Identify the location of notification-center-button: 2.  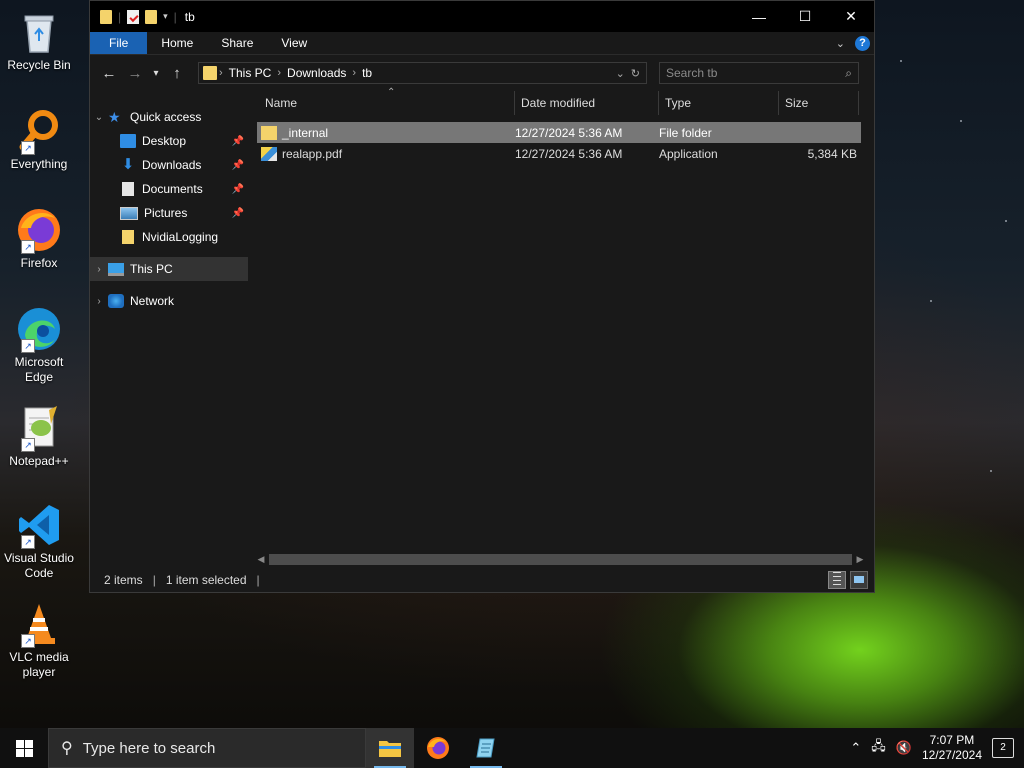
(1003, 748).